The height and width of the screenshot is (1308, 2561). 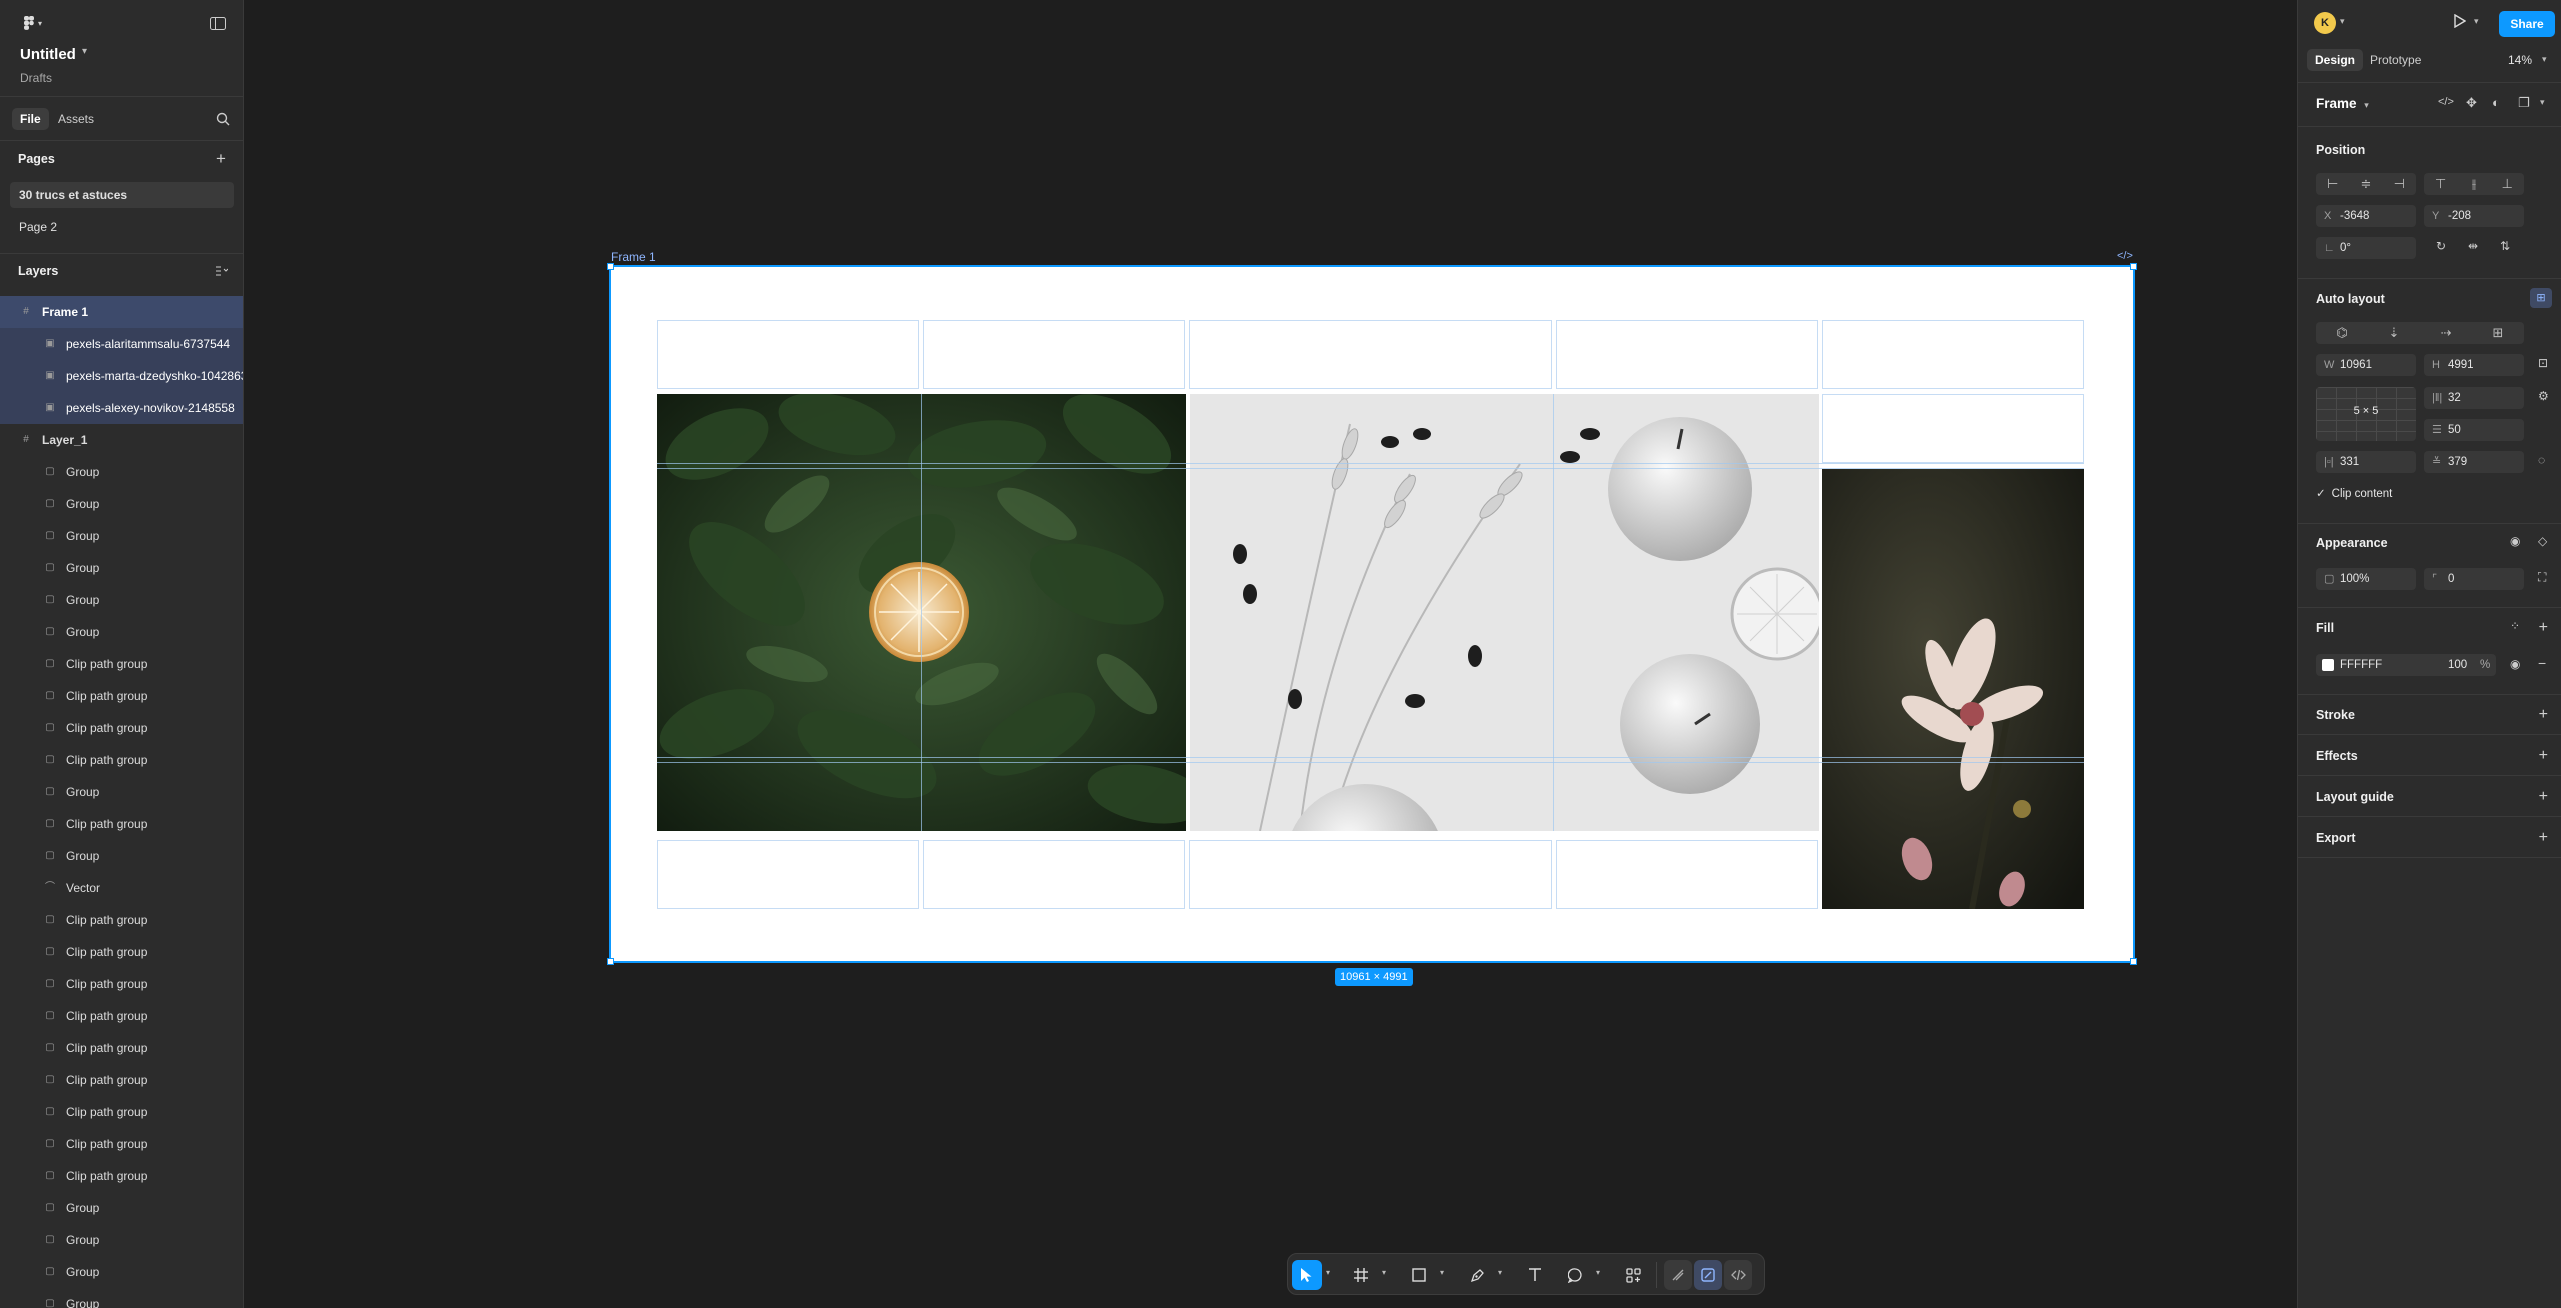 I want to click on align-top-icon: ⊤, so click(x=2440, y=184).